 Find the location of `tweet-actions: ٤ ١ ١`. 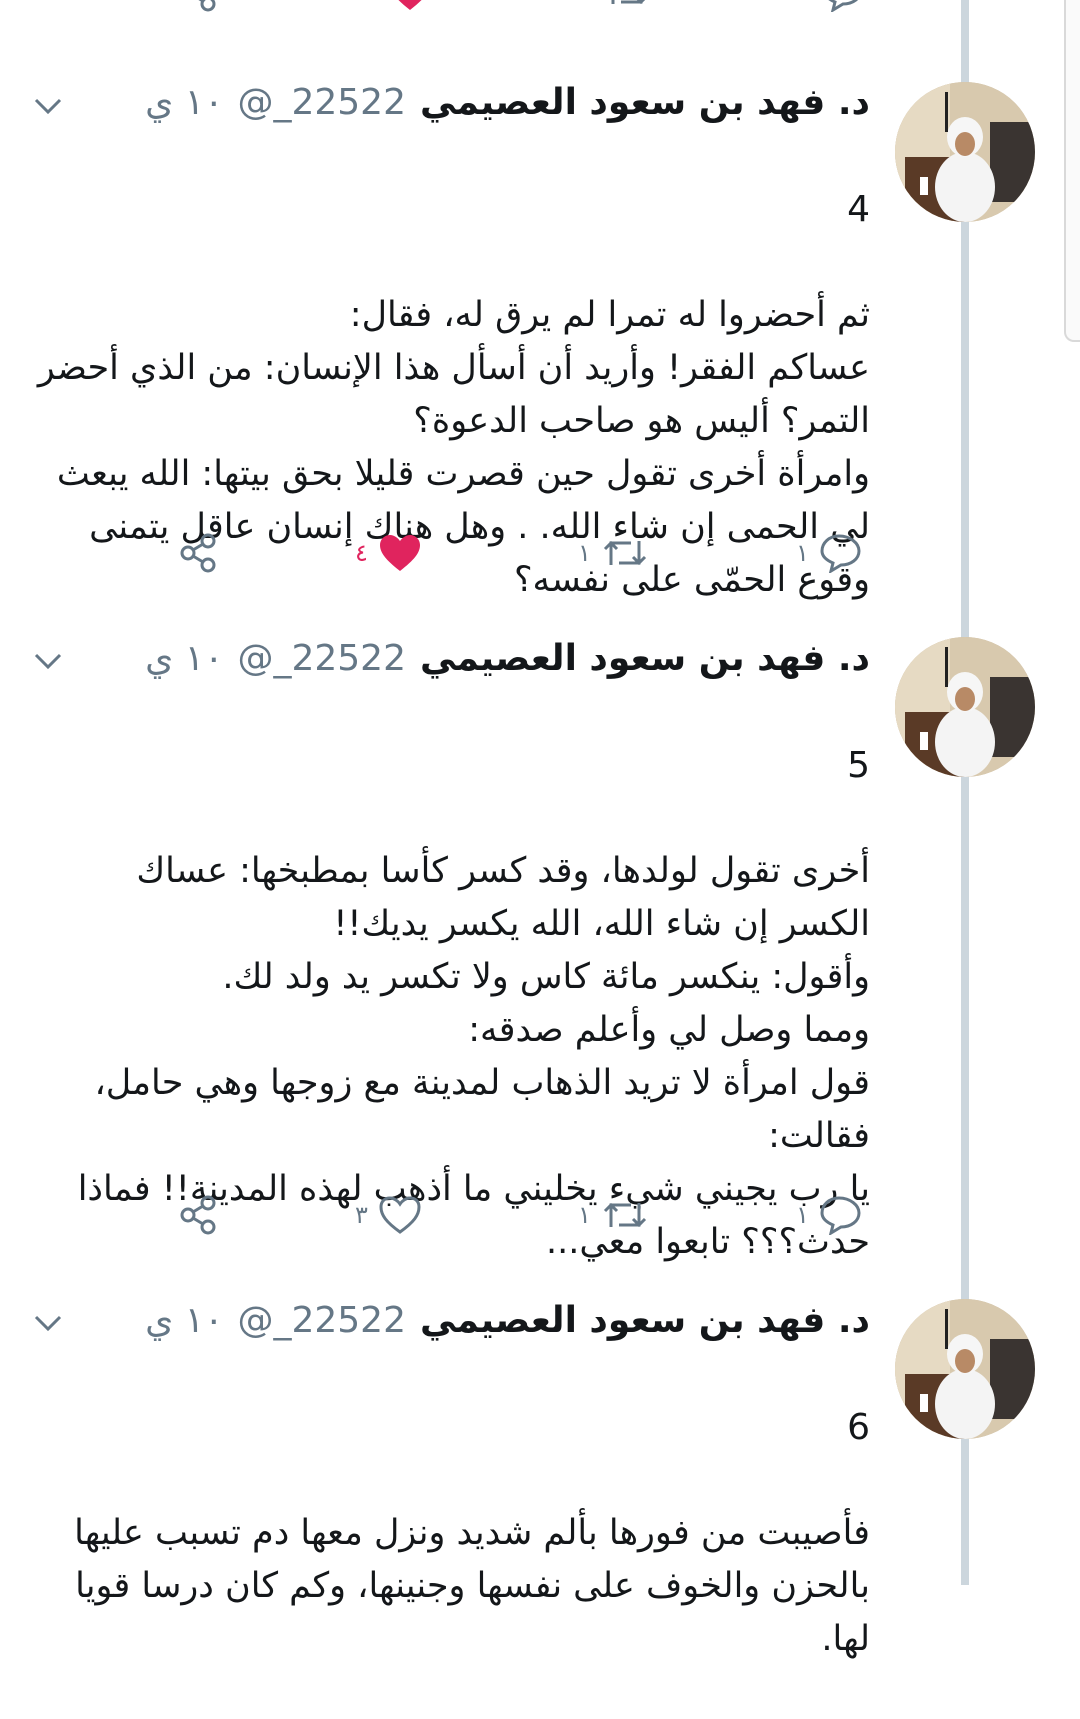

tweet-actions: ٤ ١ ١ is located at coordinates (540, 555).